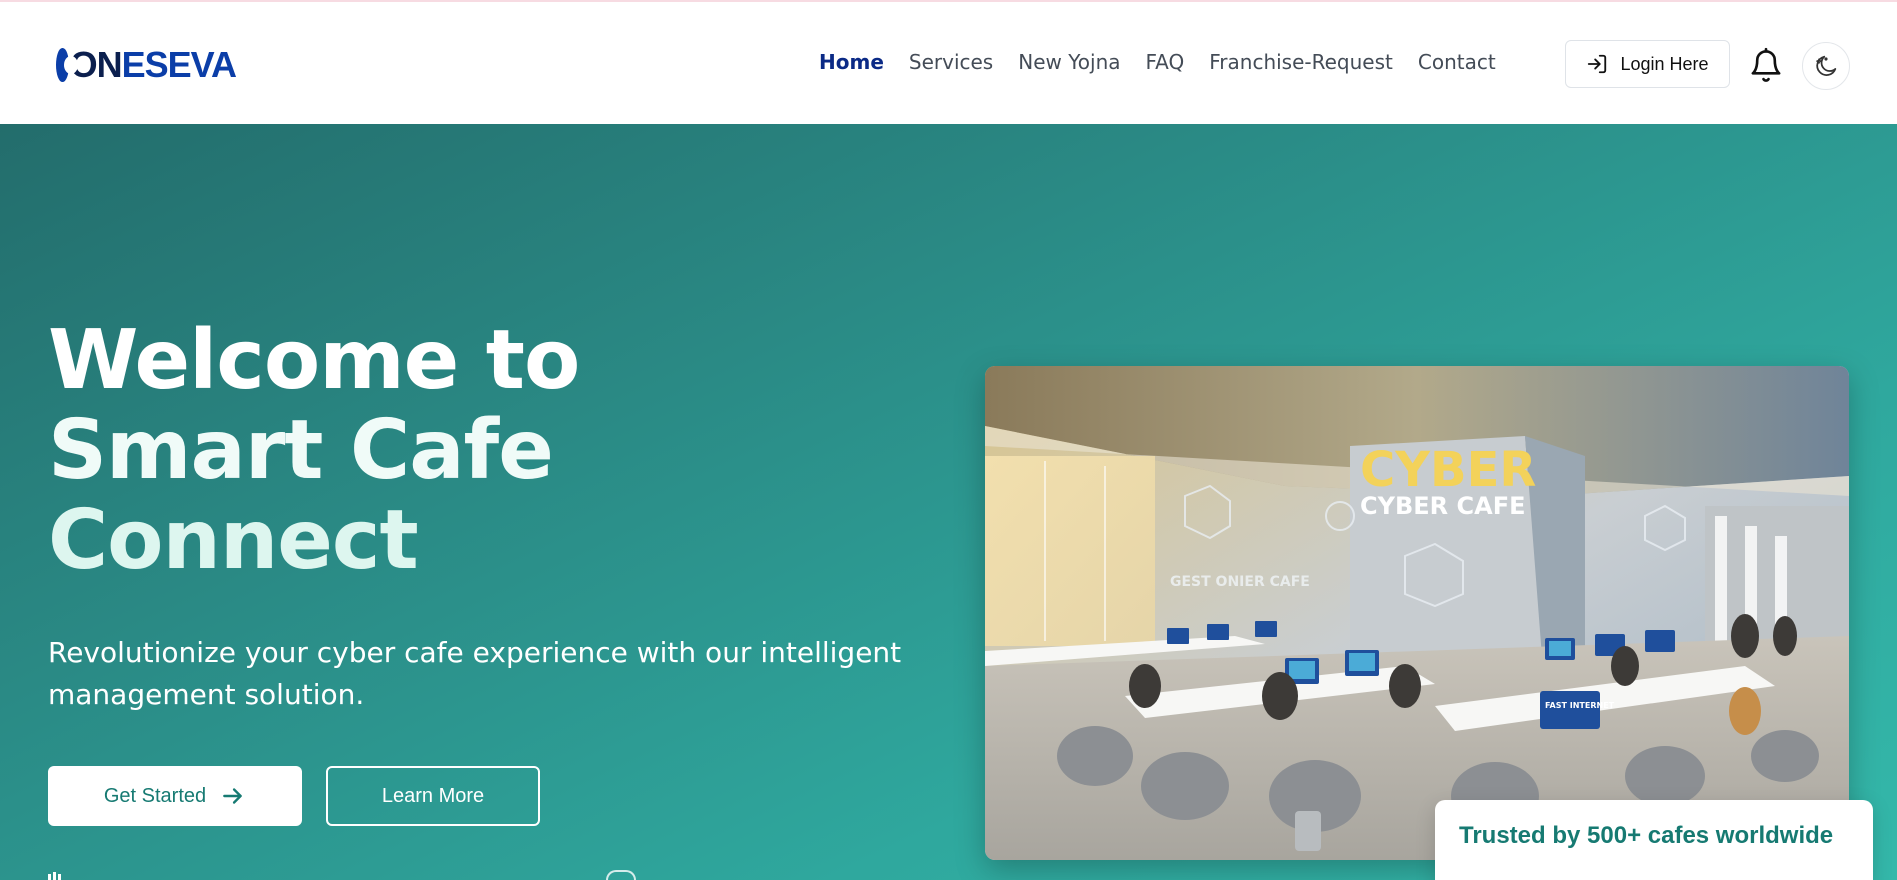 This screenshot has height=880, width=1897. I want to click on nav-home: Home, so click(851, 62).